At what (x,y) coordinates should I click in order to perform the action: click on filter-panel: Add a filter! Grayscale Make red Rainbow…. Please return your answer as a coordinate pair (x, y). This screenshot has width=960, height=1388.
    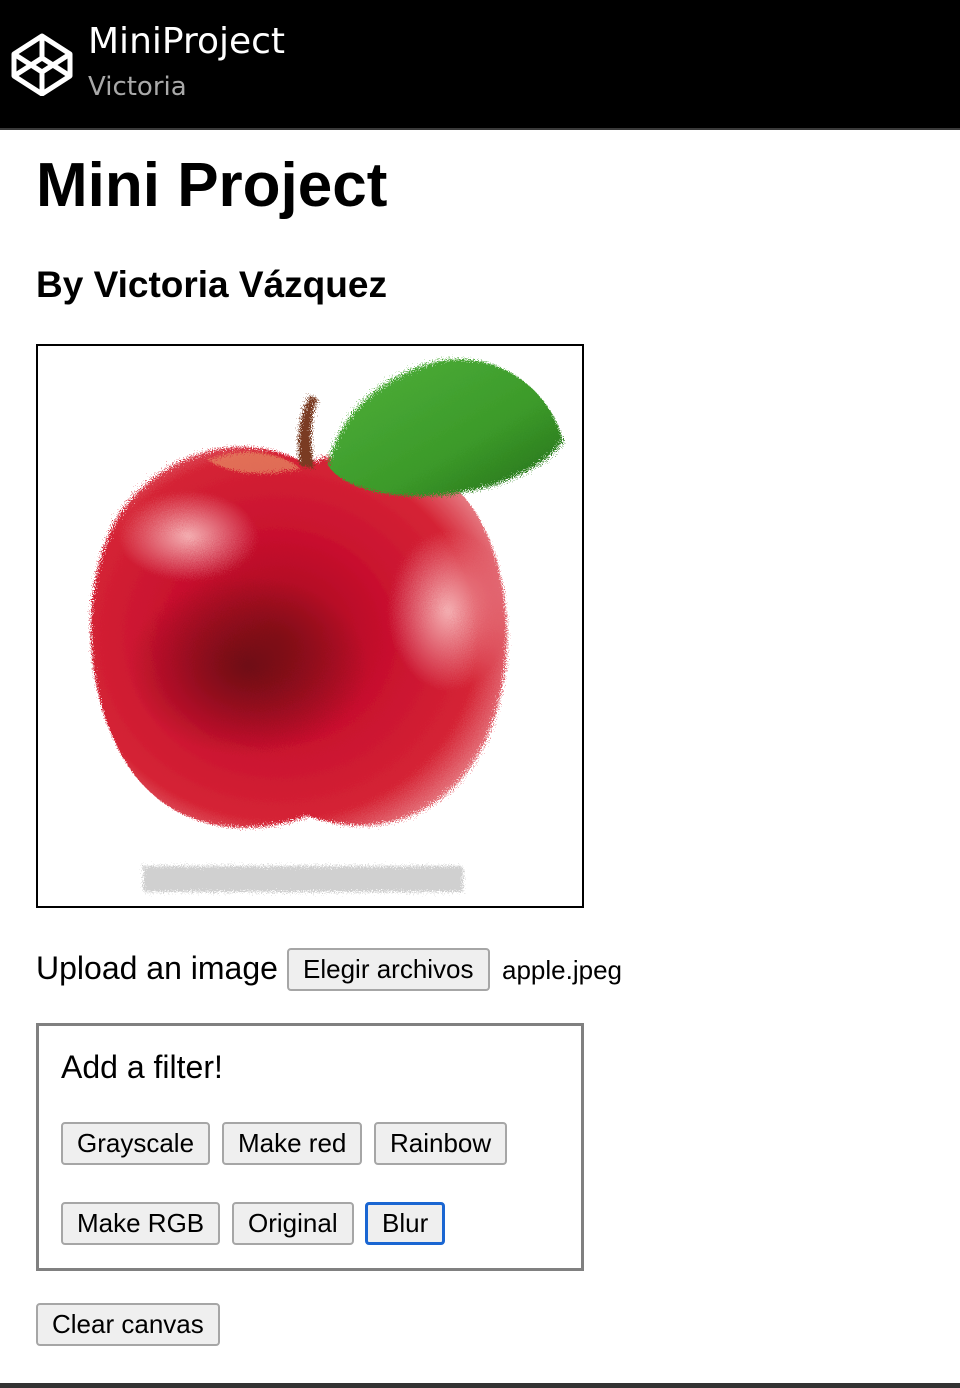
    Looking at the image, I should click on (310, 1147).